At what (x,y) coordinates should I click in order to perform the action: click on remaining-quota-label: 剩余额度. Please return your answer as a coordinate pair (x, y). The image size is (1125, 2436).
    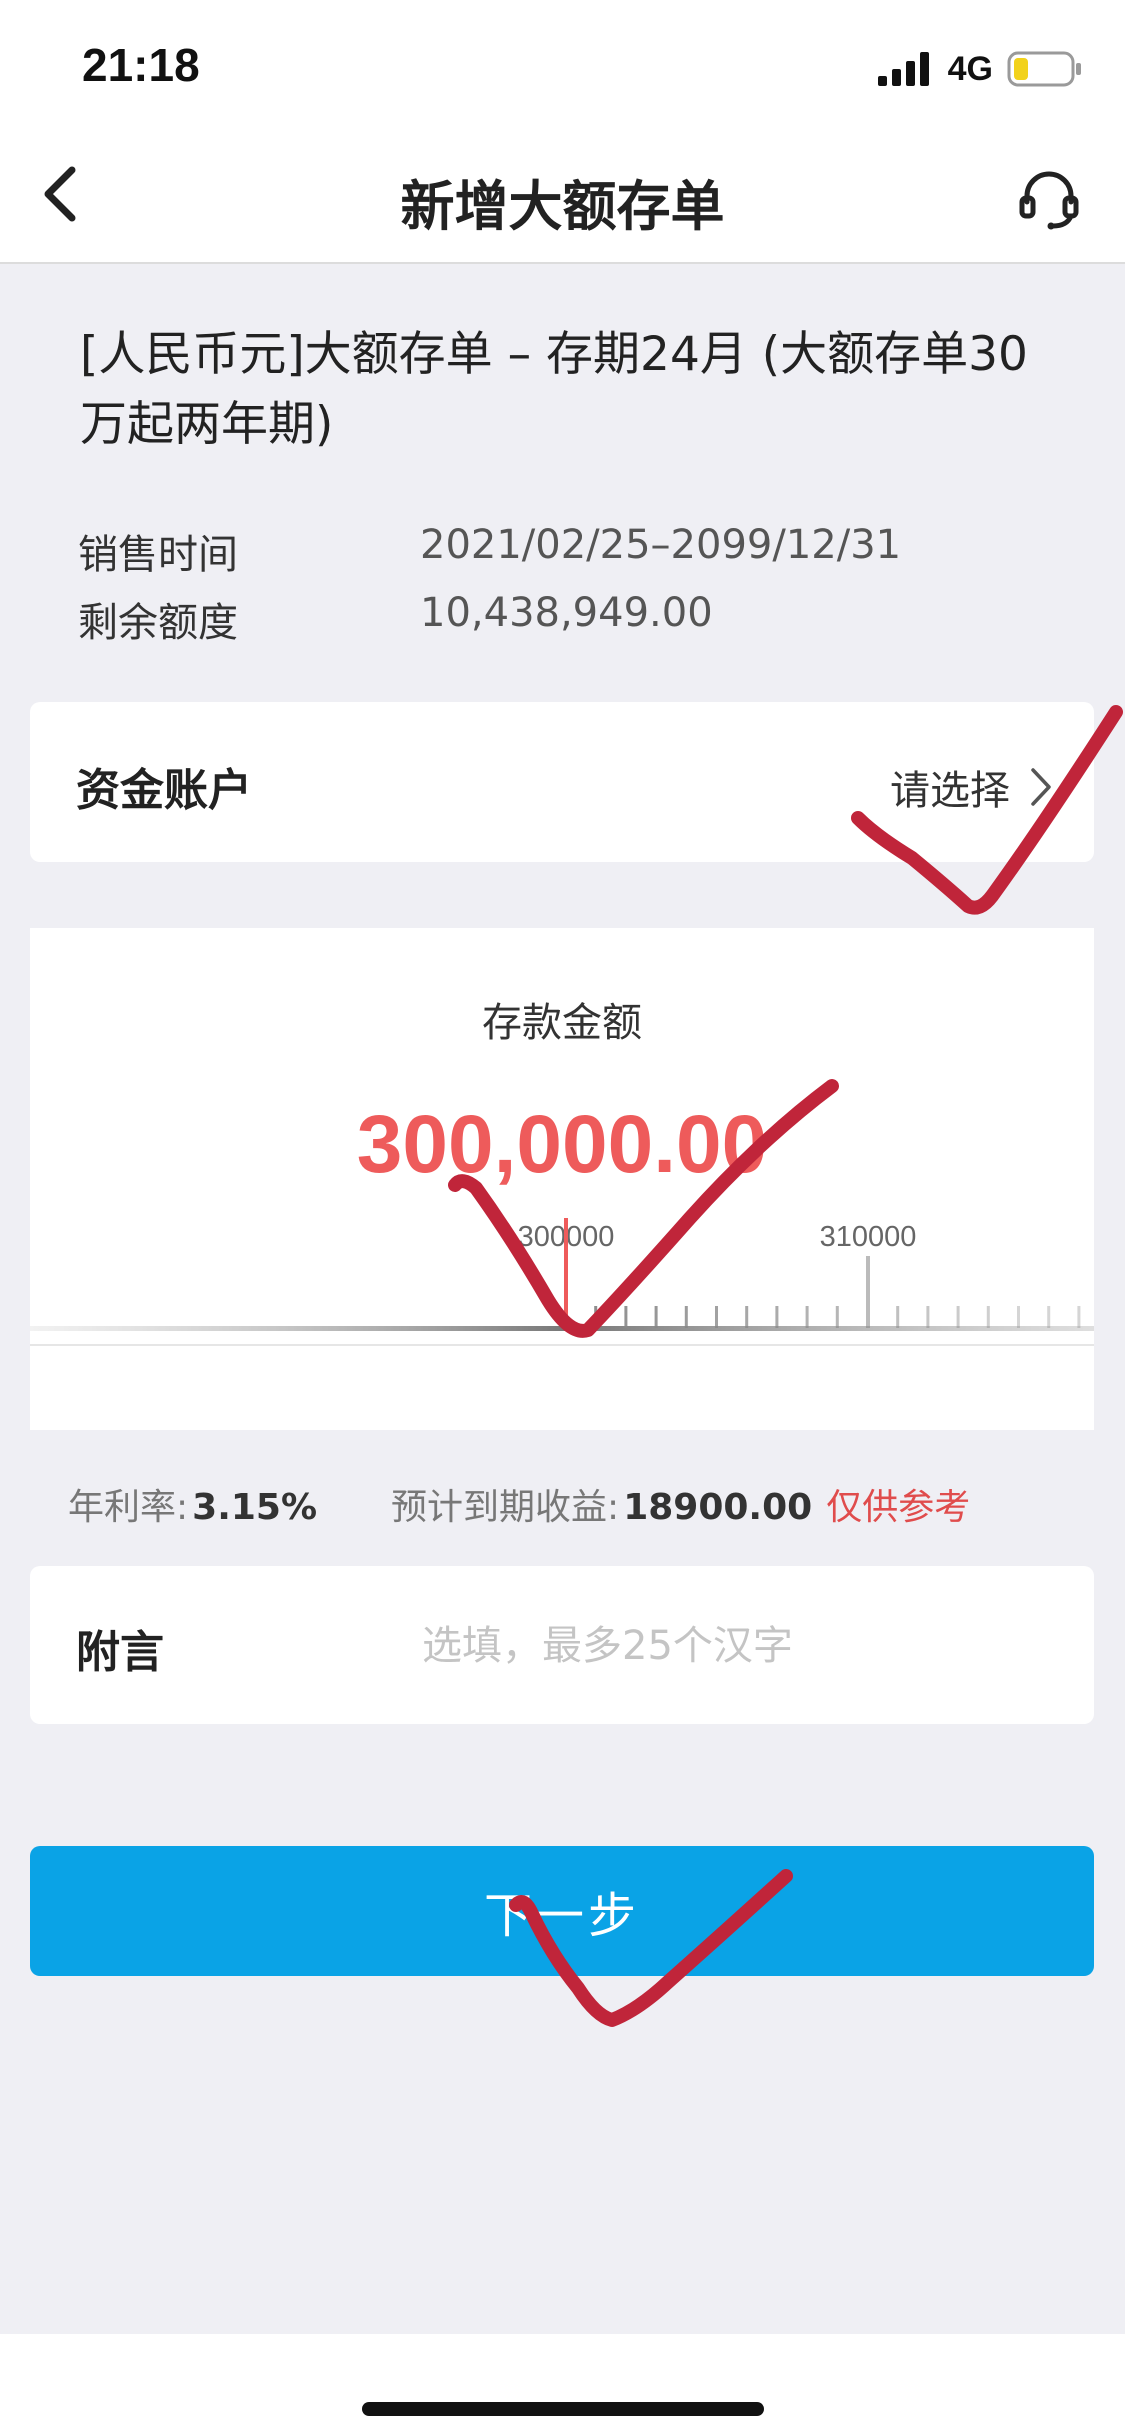
    Looking at the image, I should click on (158, 623).